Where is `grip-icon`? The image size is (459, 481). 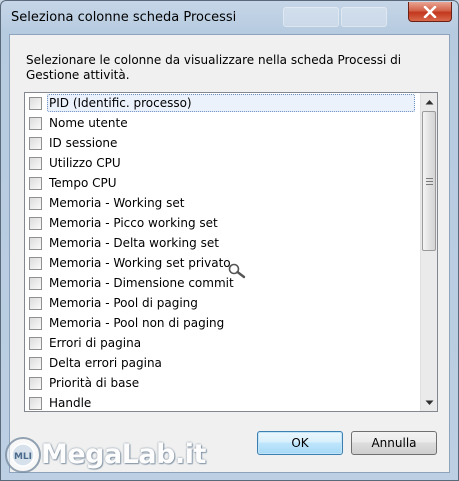 grip-icon is located at coordinates (429, 181).